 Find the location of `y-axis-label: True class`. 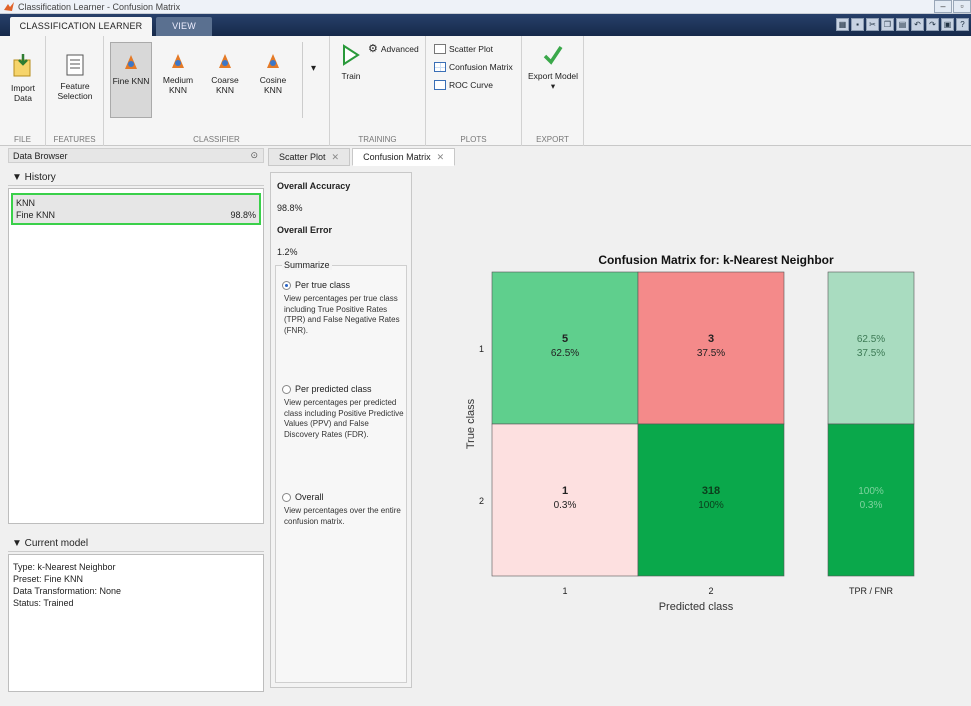

y-axis-label: True class is located at coordinates (471, 423).